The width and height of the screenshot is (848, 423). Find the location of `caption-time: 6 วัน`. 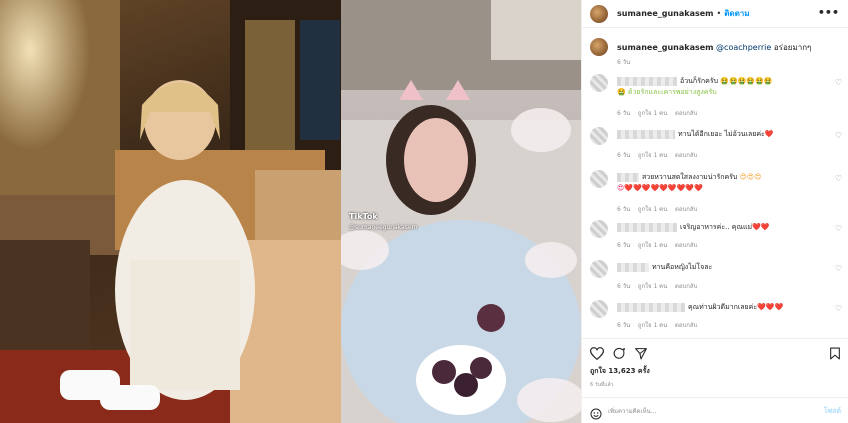

caption-time: 6 วัน is located at coordinates (624, 62).